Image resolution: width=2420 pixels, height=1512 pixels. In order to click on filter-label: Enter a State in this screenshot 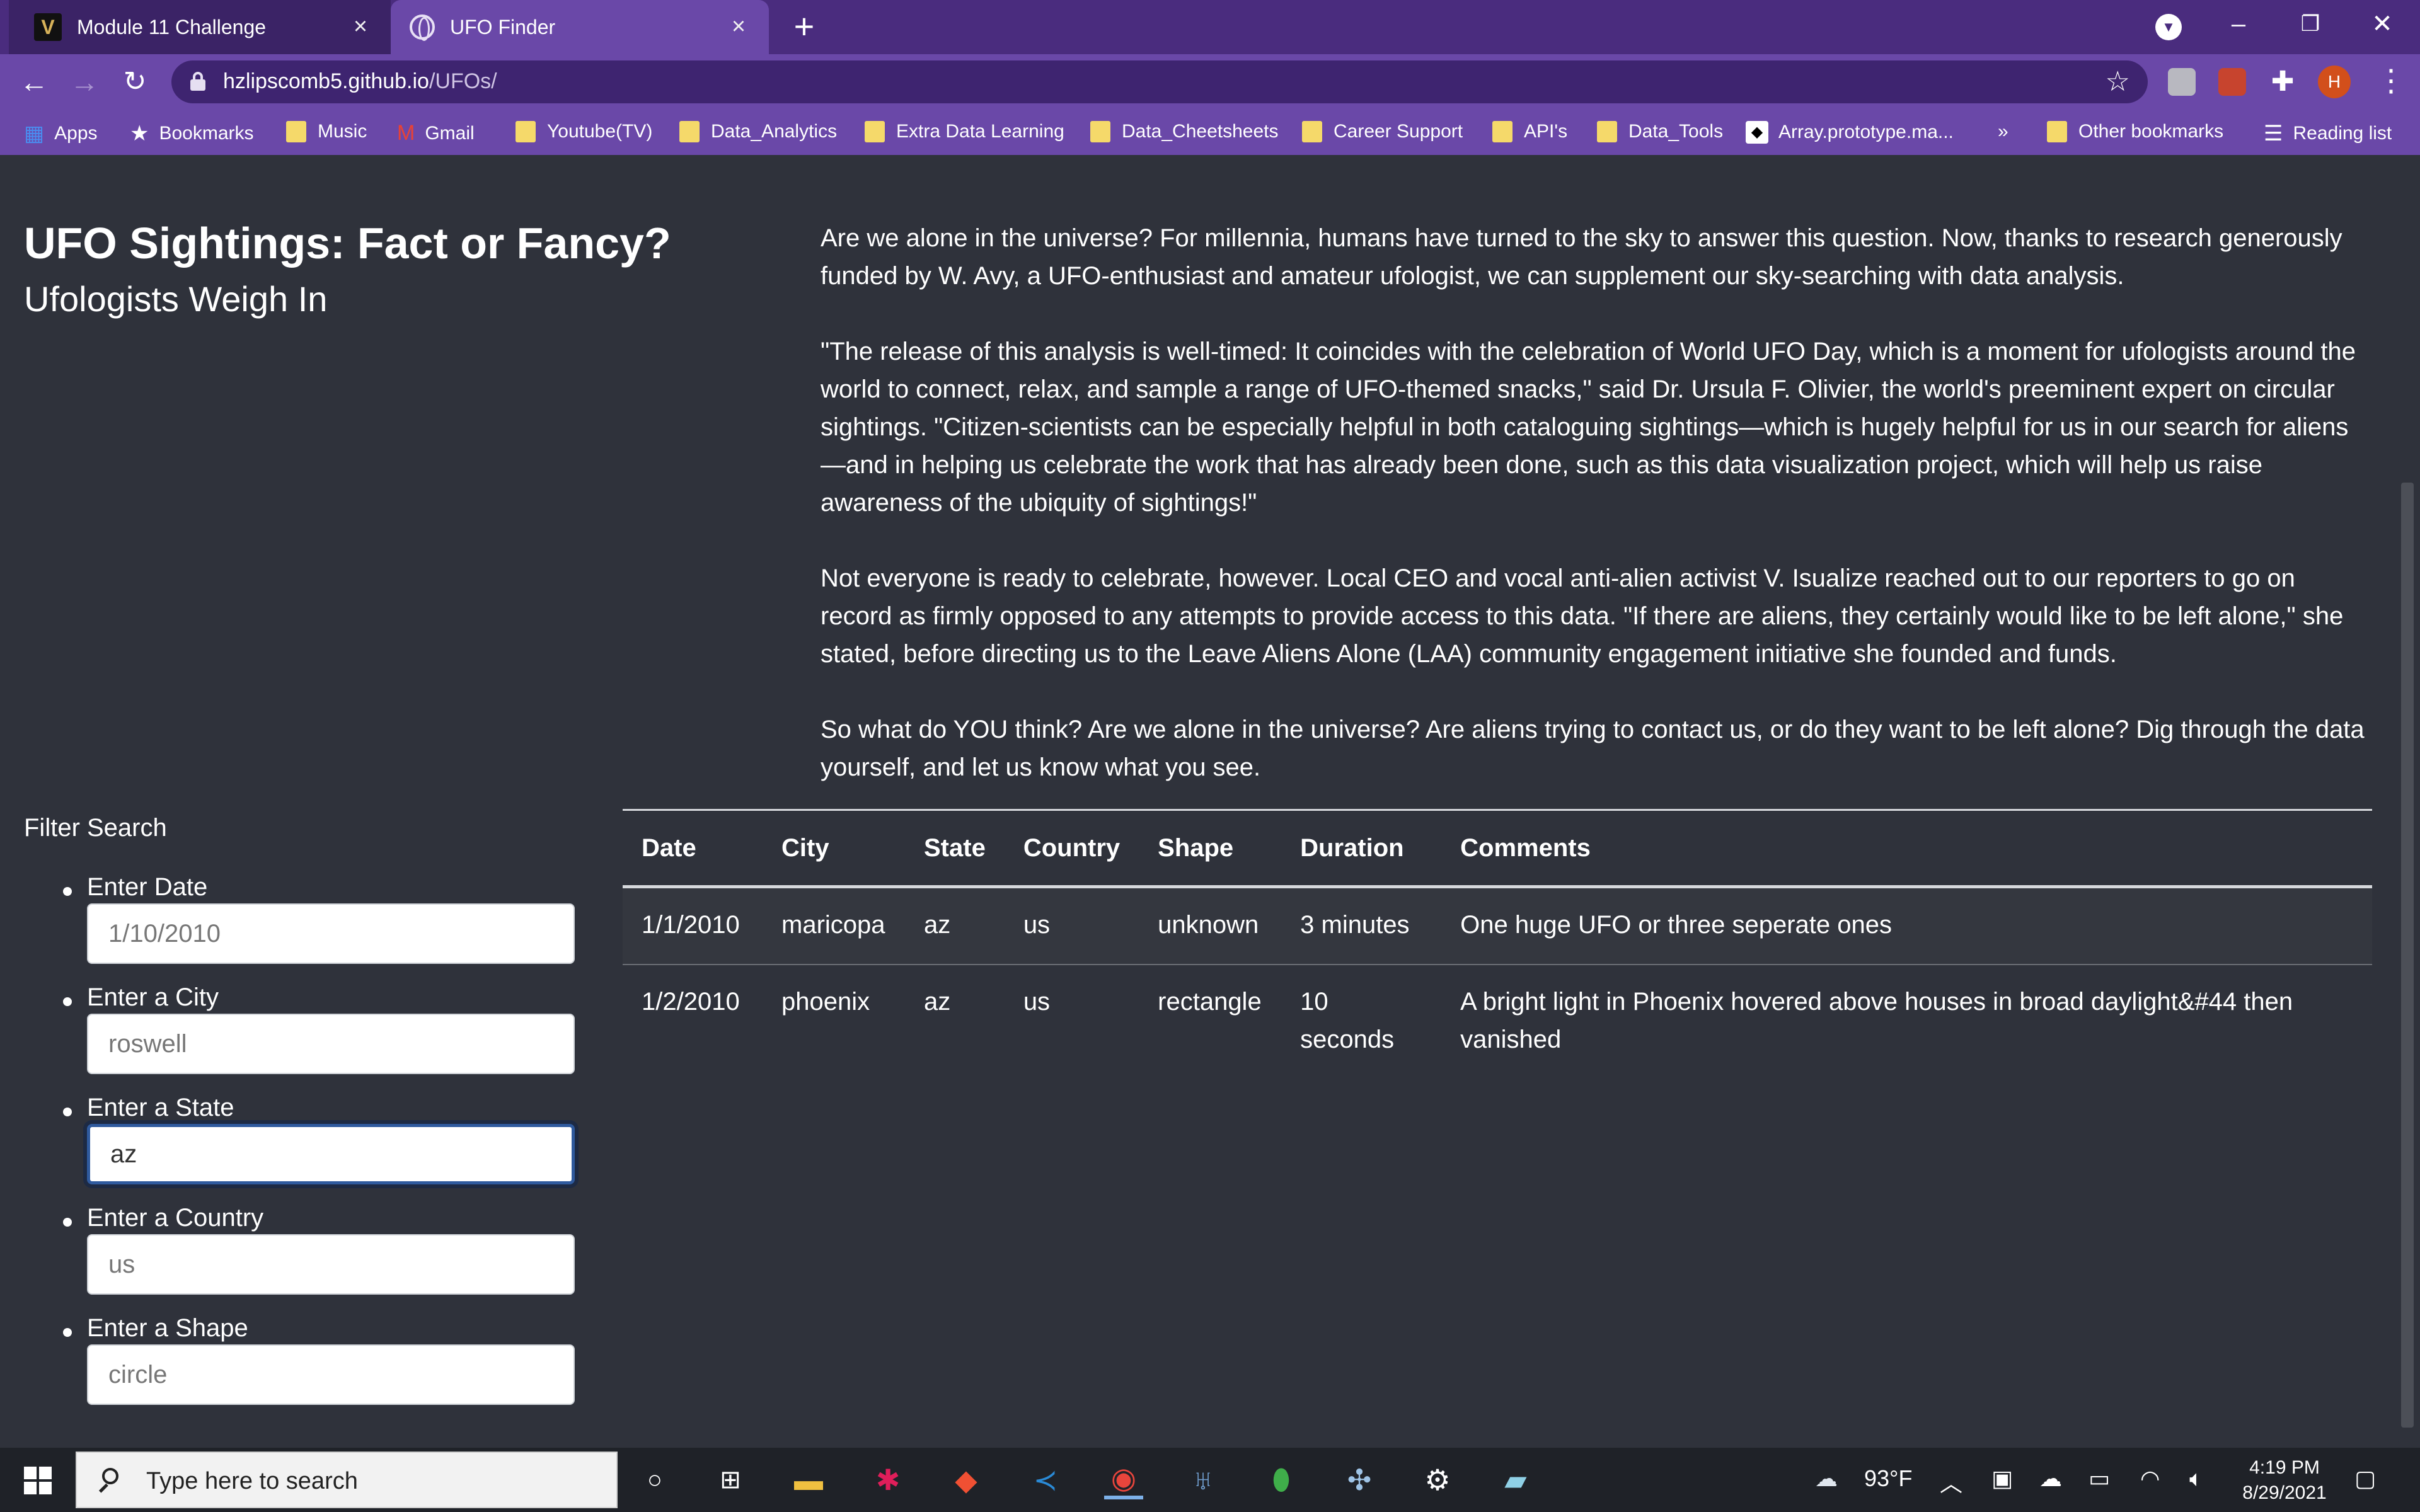, I will do `click(161, 1107)`.